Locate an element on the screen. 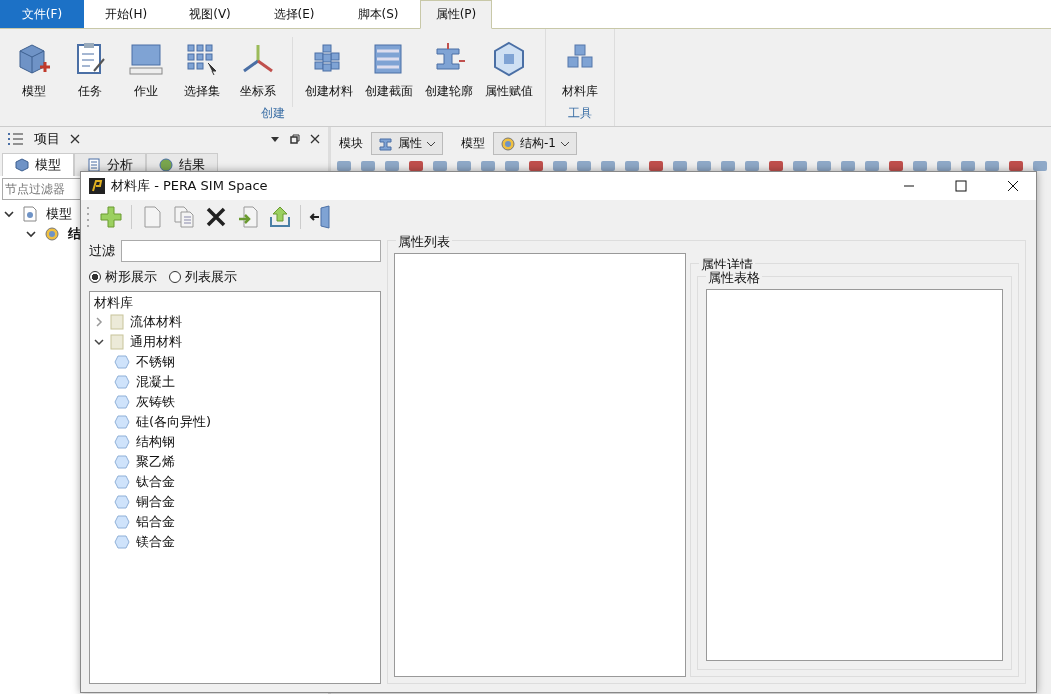 This screenshot has height=694, width=1051. app-logo-icon is located at coordinates (97, 186).